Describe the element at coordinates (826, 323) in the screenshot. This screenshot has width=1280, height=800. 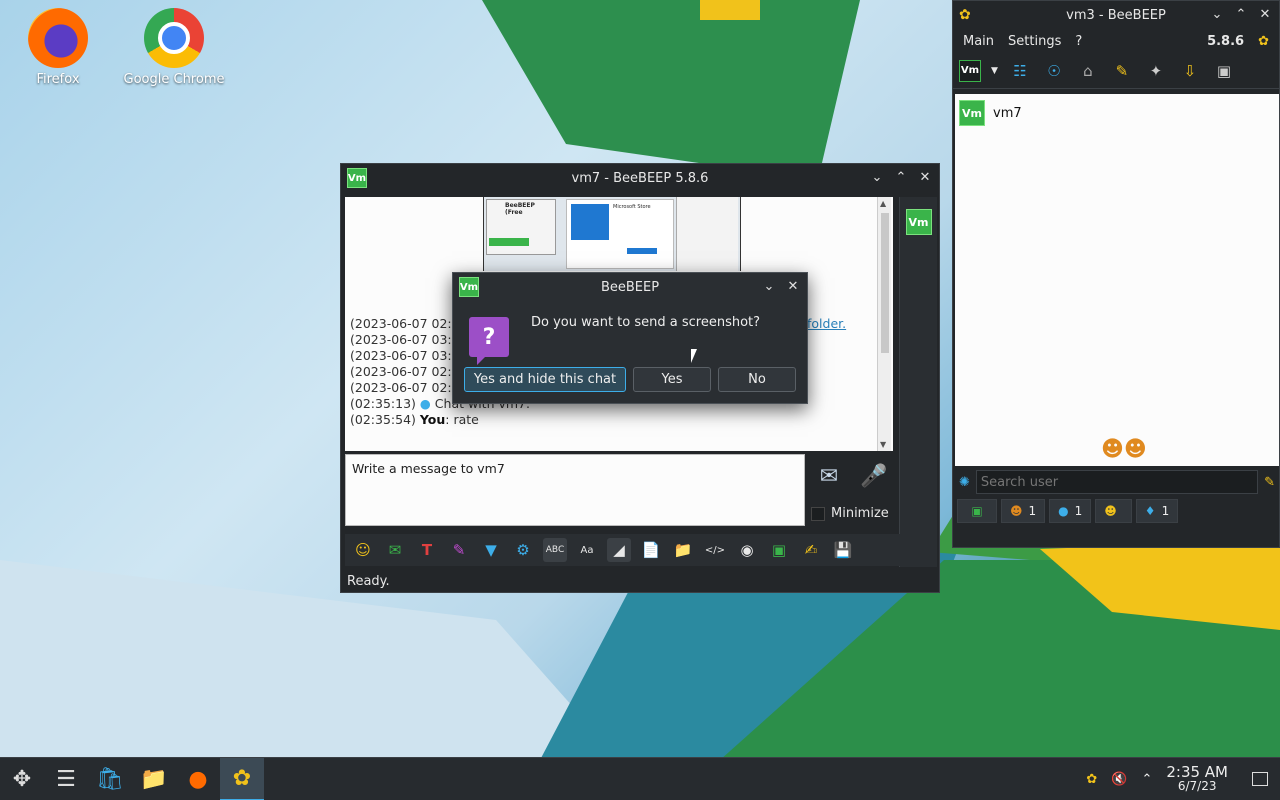
I see `folder-link: folder.` at that location.